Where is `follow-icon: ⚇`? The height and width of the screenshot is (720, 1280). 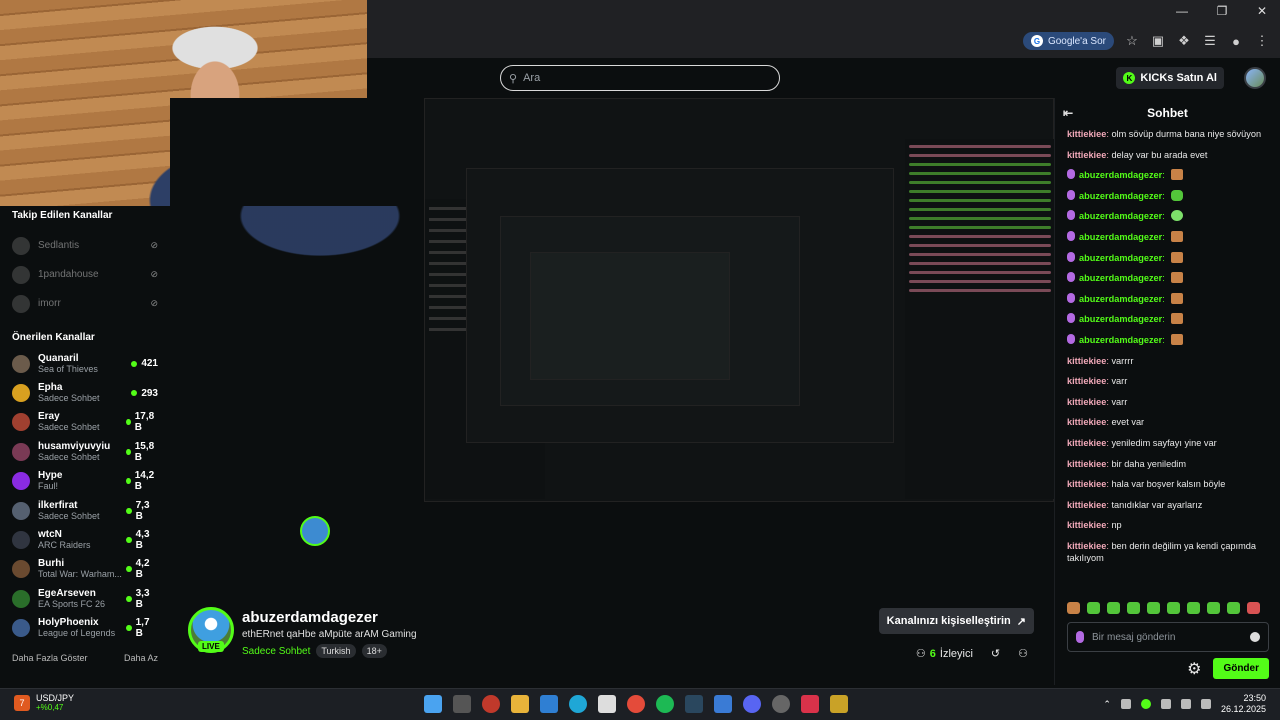
follow-icon: ⚇ is located at coordinates (1023, 653).